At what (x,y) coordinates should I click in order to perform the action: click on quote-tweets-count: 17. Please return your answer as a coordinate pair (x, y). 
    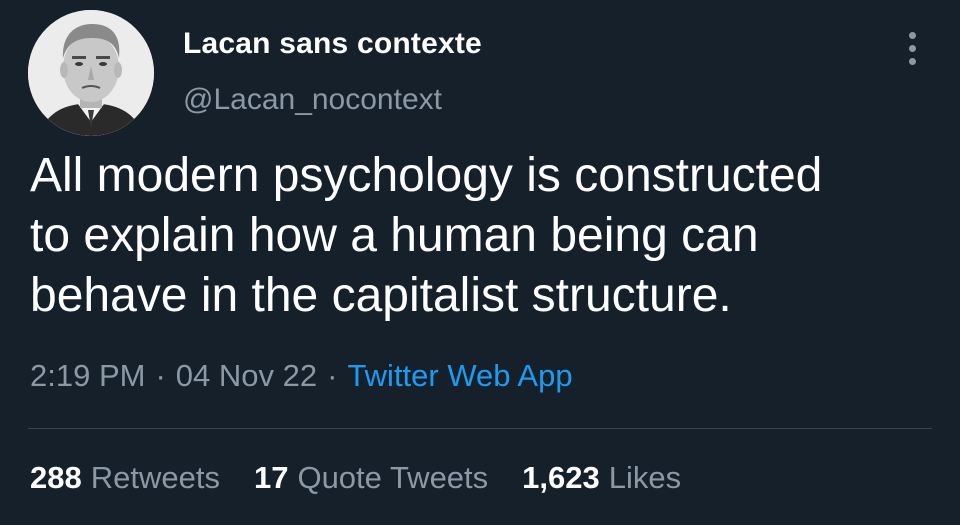
    Looking at the image, I should click on (271, 477).